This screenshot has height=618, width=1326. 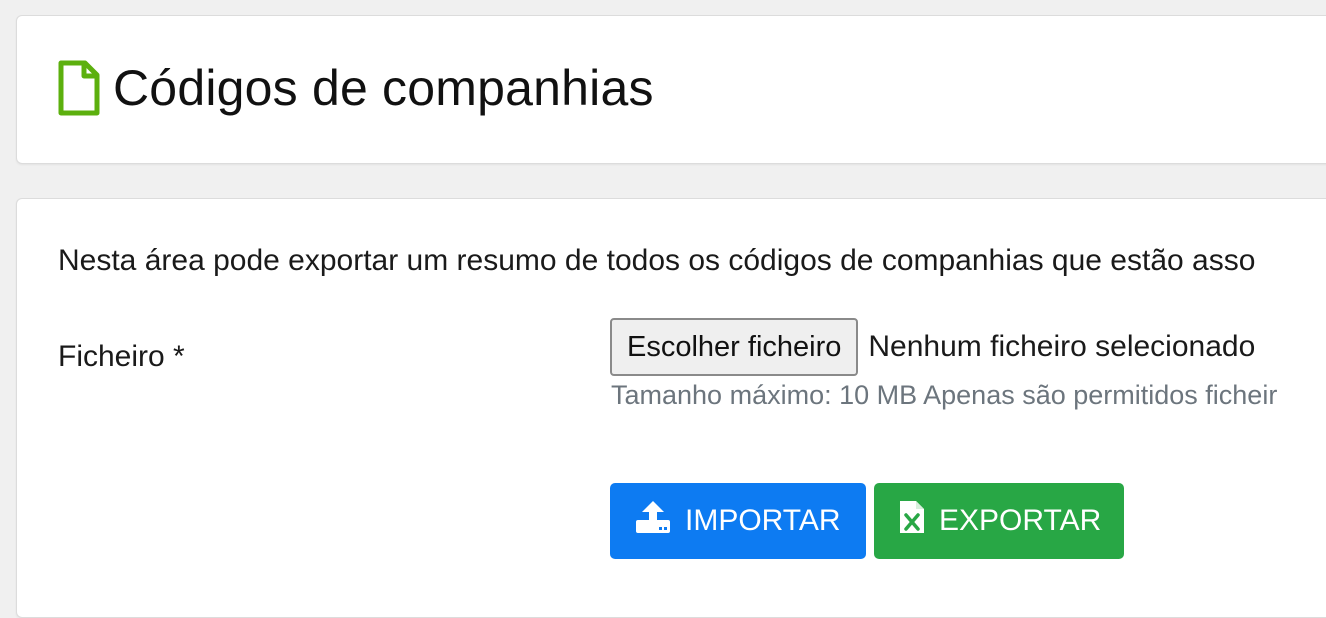 What do you see at coordinates (121, 356) in the screenshot?
I see `file-field-label: Ficheiro *` at bounding box center [121, 356].